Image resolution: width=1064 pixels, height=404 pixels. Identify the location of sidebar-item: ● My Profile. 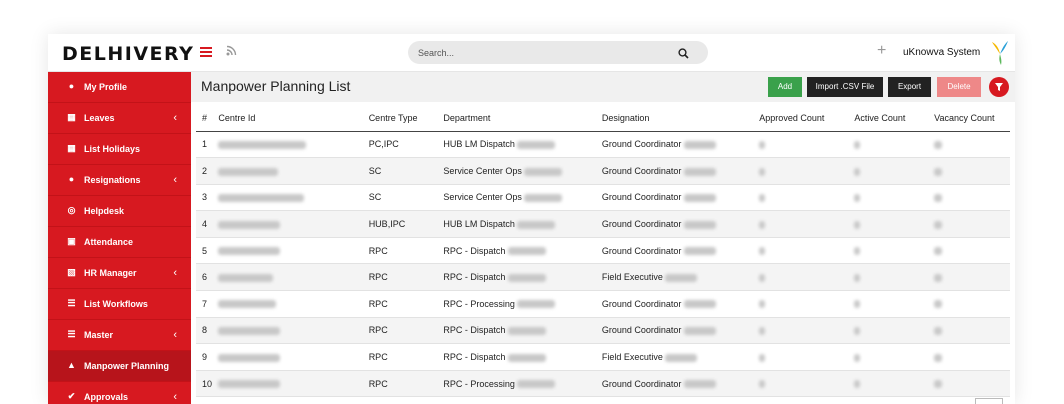
(119, 87).